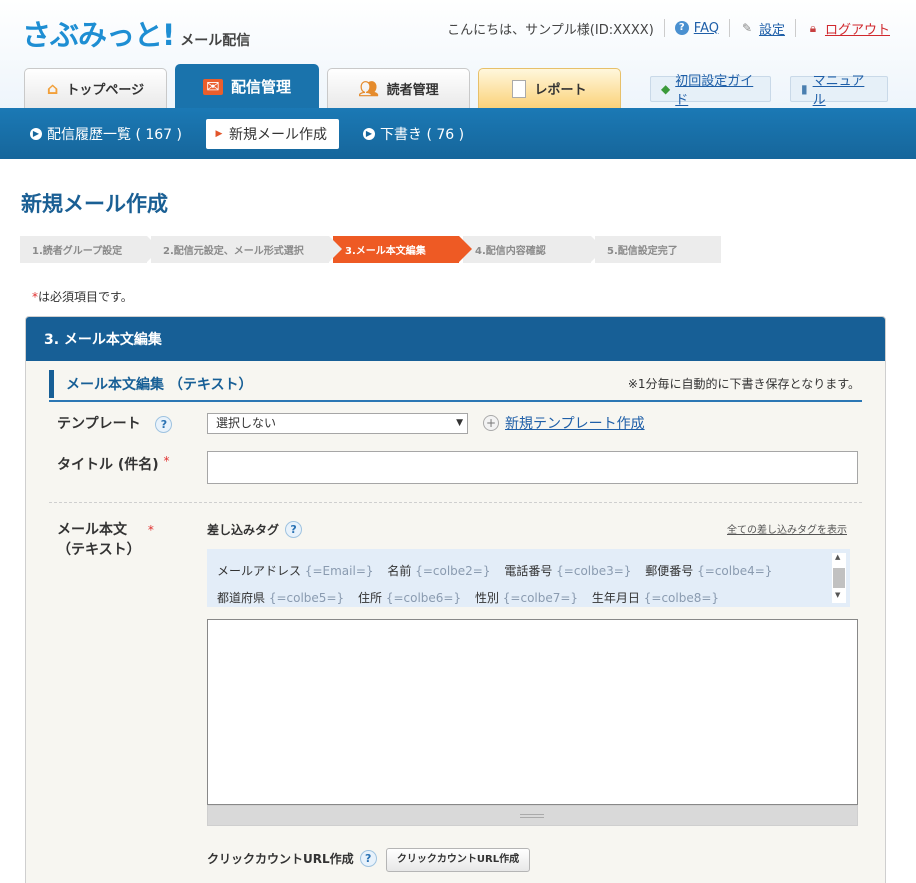 This screenshot has height=883, width=916. What do you see at coordinates (85, 297) in the screenshot?
I see `required-note-text: は必須項目です。` at bounding box center [85, 297].